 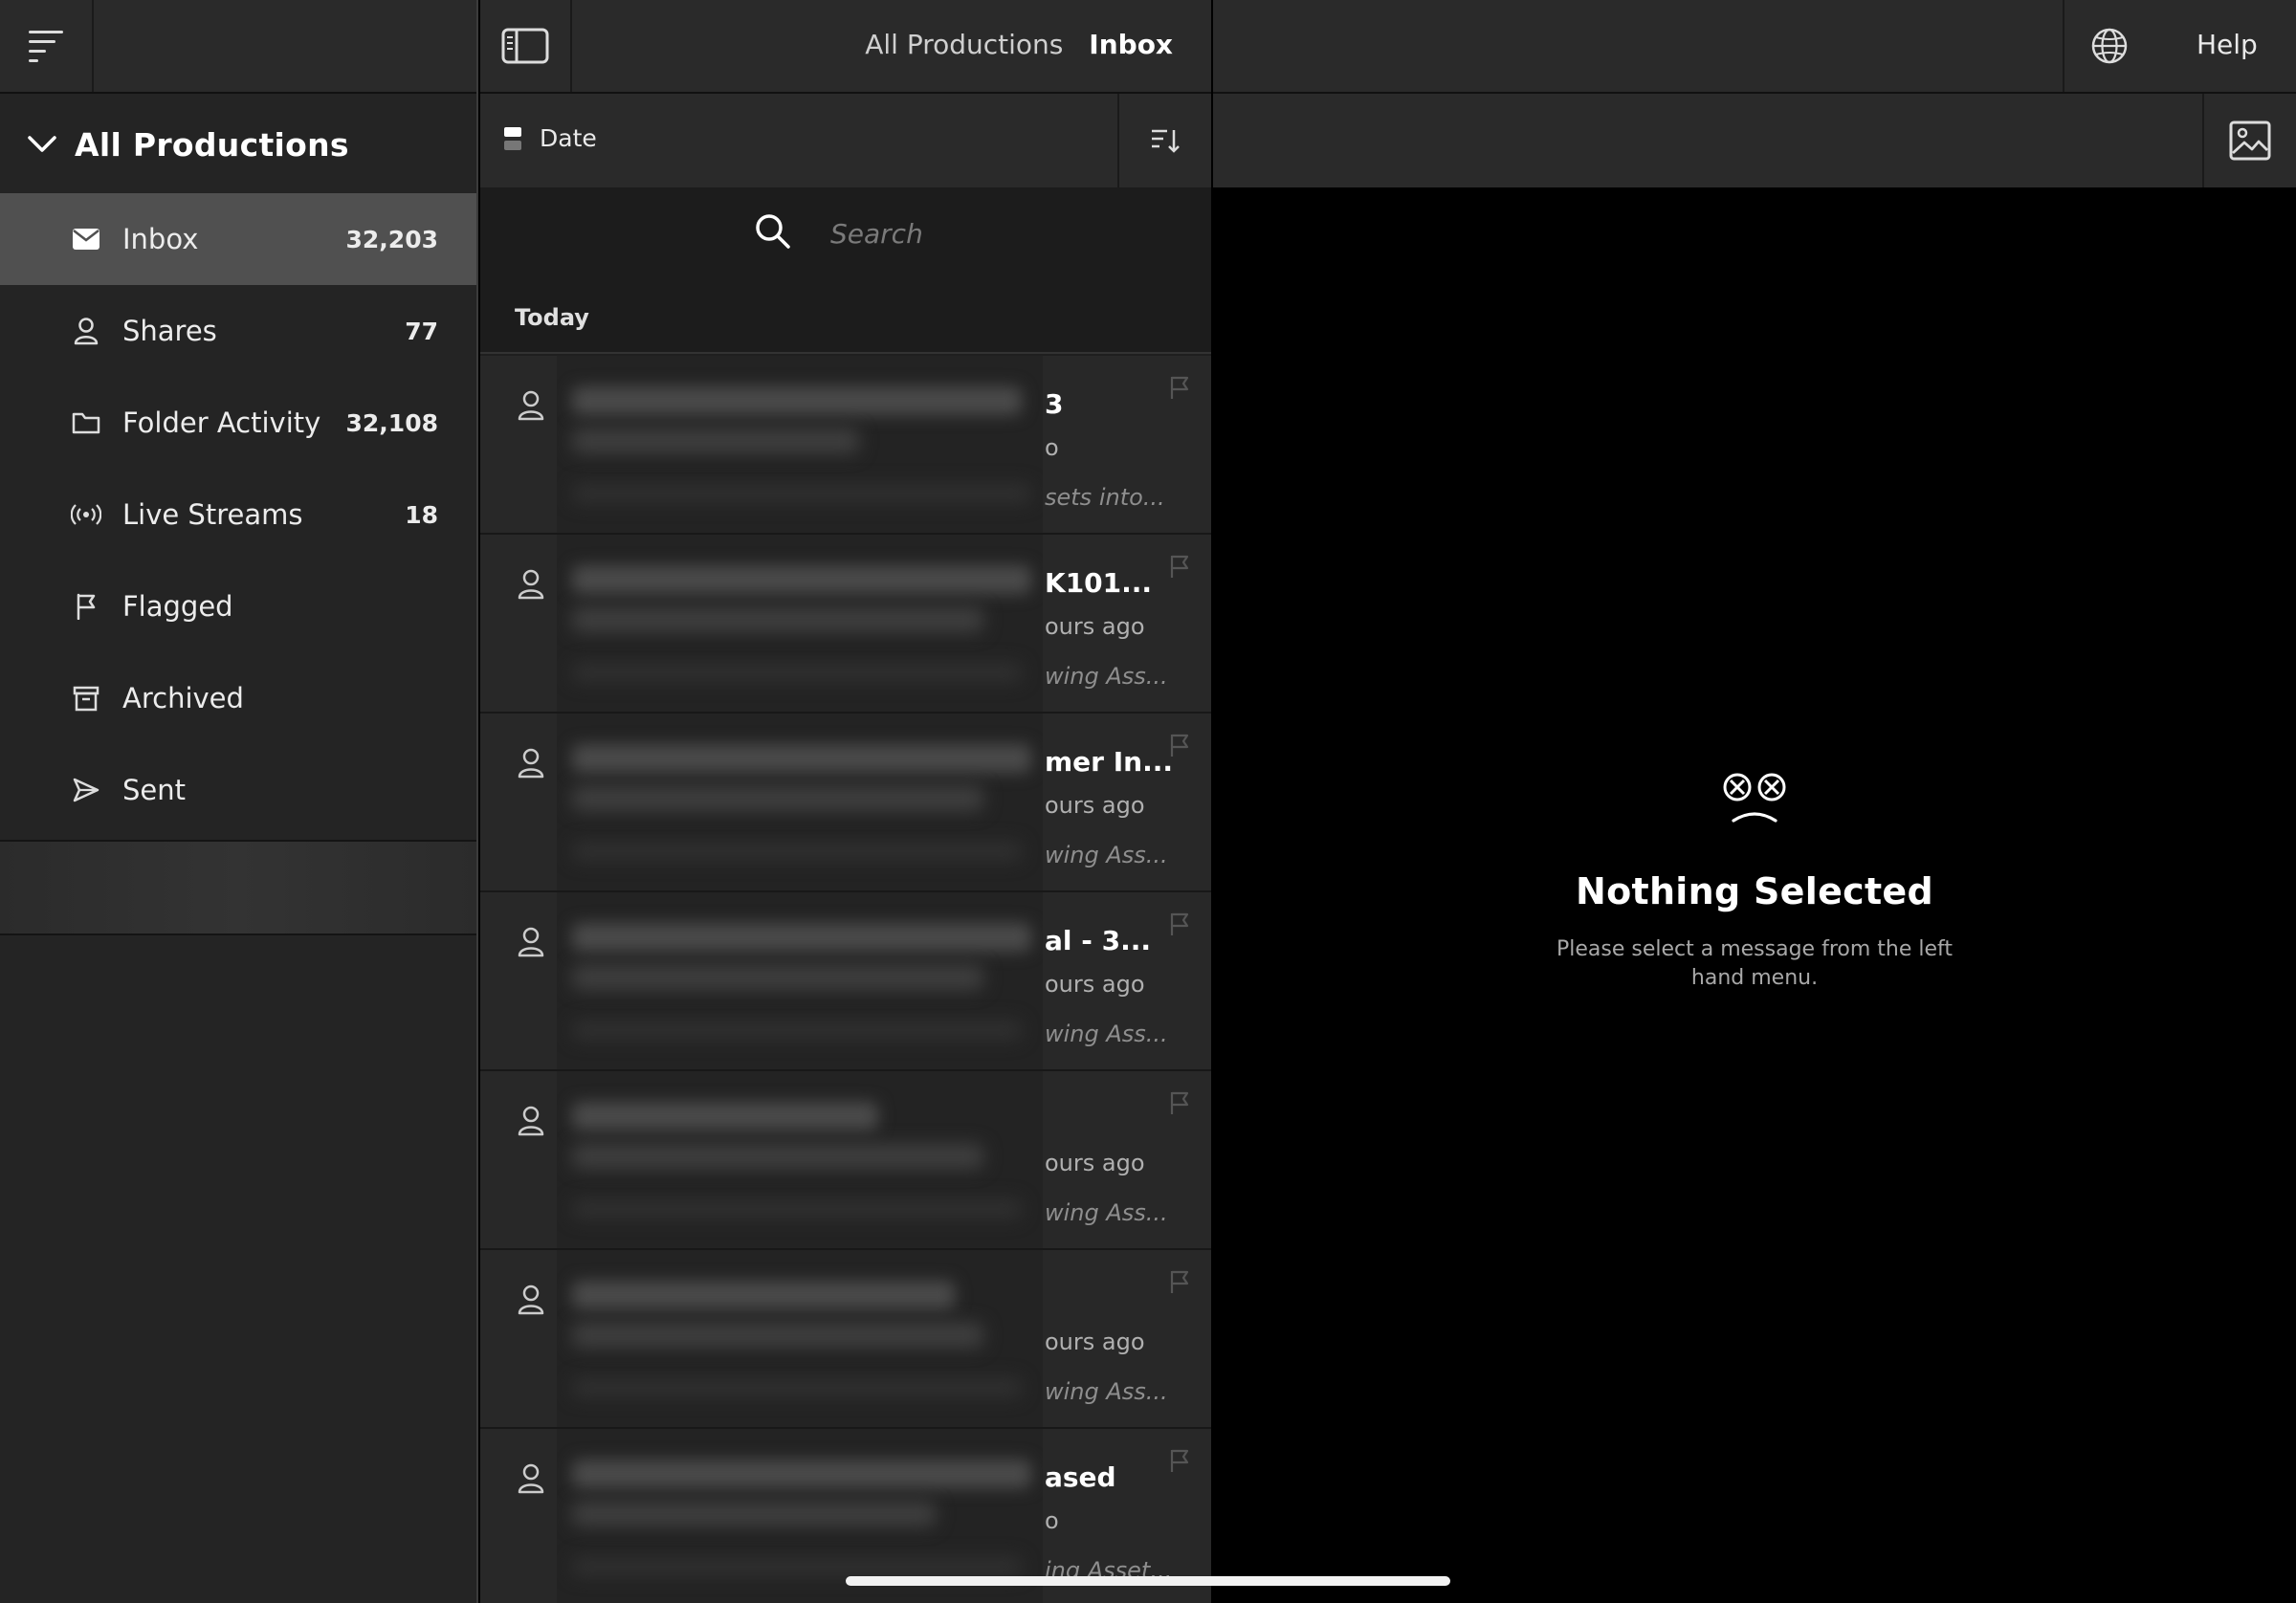 What do you see at coordinates (177, 606) in the screenshot?
I see `sidebar-item-label: Flagged` at bounding box center [177, 606].